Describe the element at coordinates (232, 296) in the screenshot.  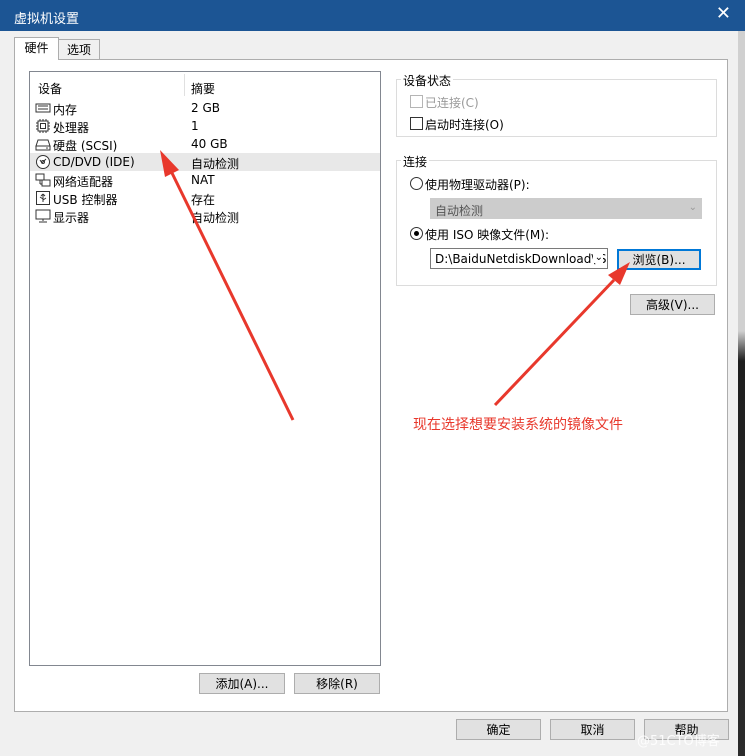
I see `arrow-line-to-cd-dvd` at that location.